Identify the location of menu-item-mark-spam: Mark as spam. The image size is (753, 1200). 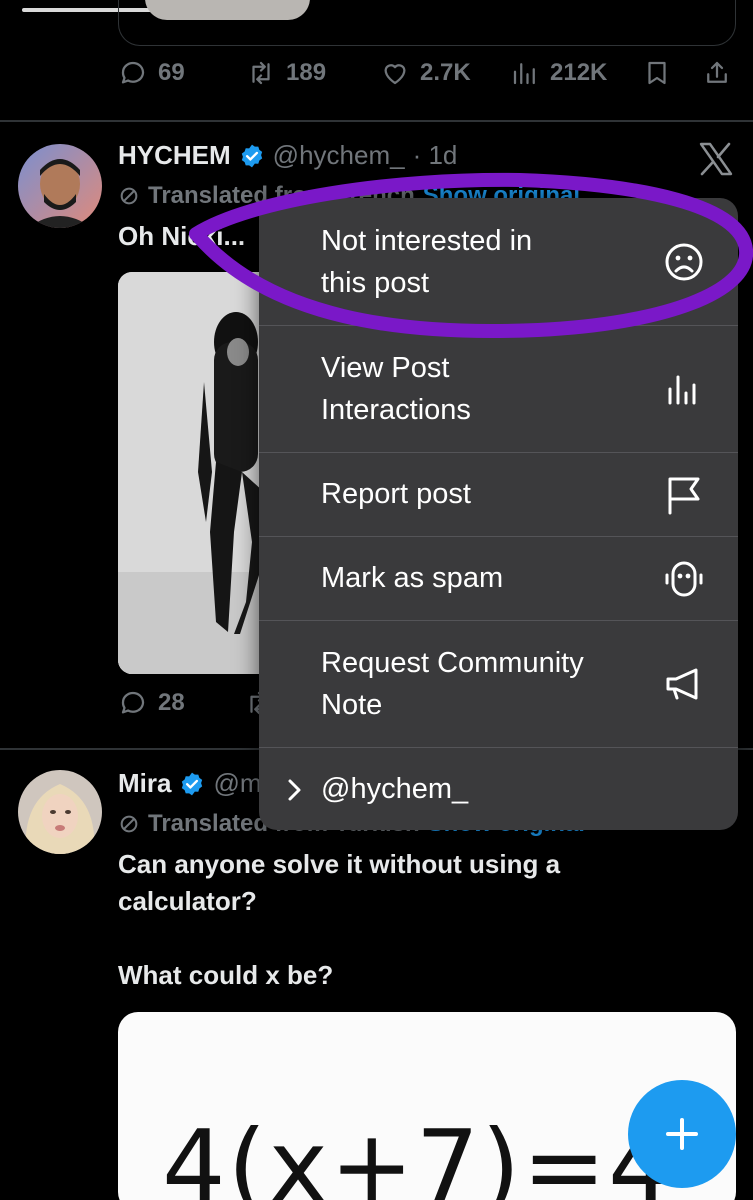
(498, 578).